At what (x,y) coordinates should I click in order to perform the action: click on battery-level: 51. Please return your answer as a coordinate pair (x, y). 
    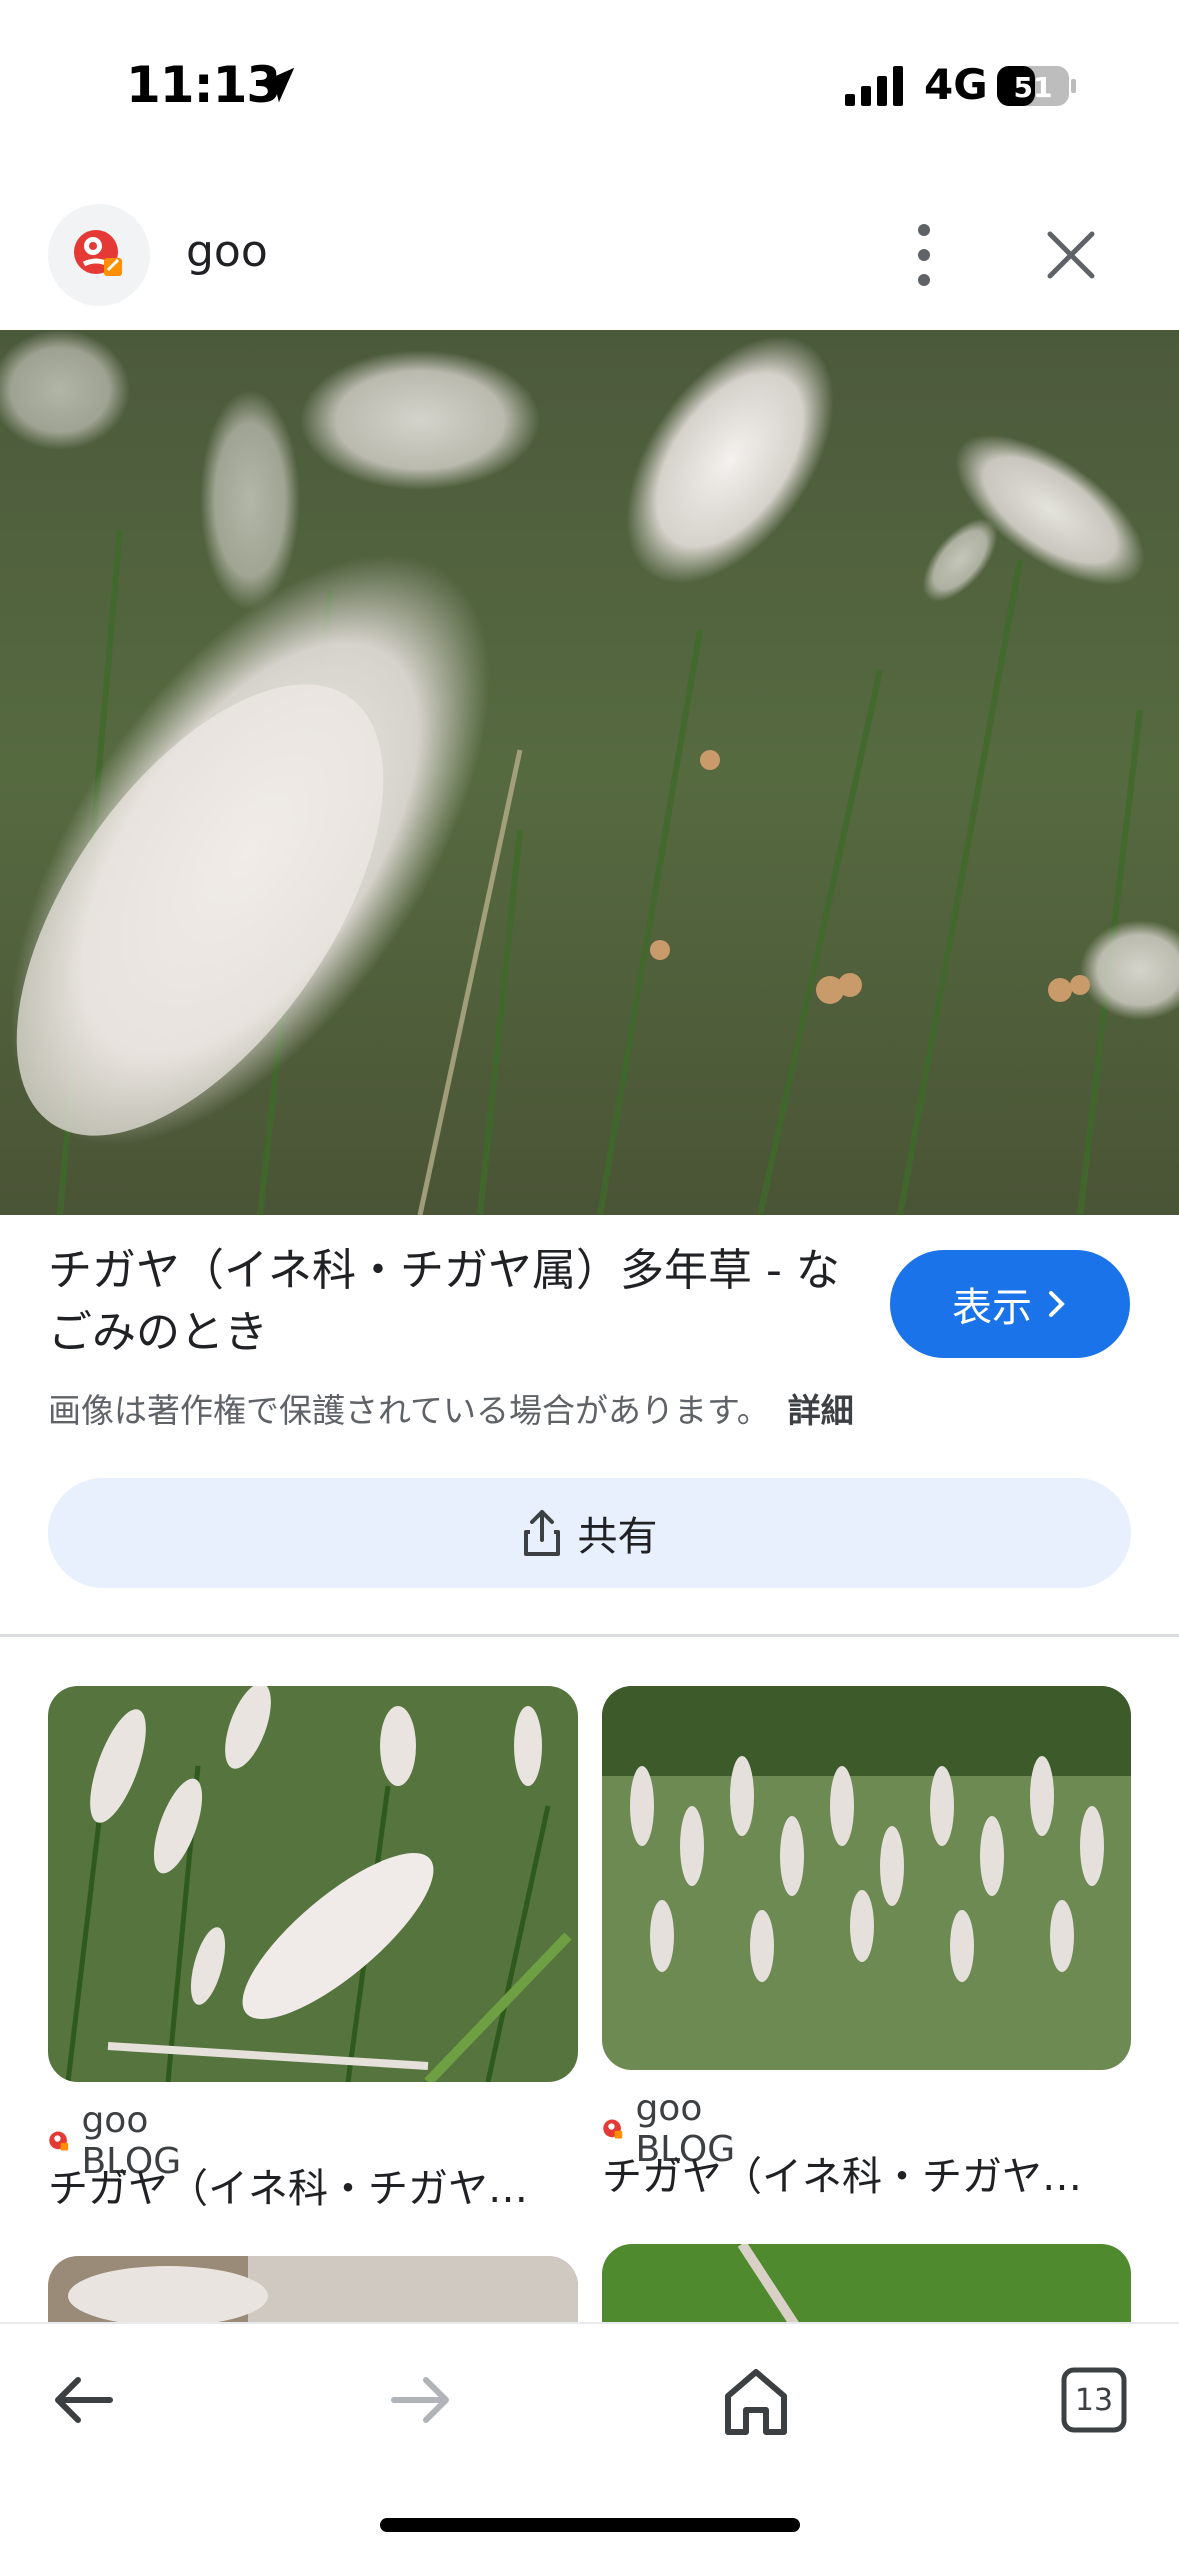
    Looking at the image, I should click on (1033, 87).